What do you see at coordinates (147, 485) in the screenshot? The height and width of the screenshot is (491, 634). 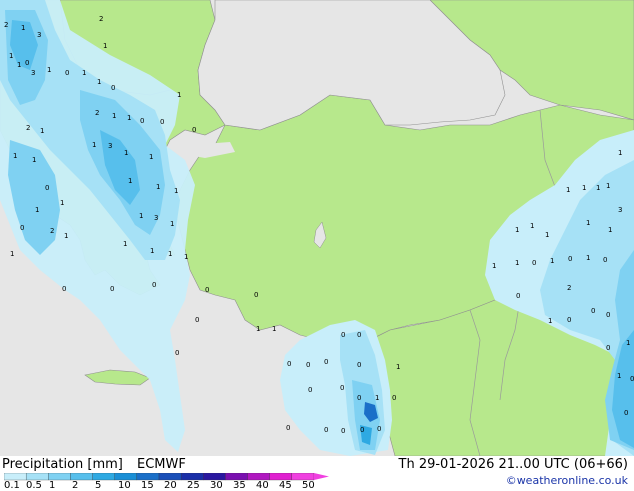 I see `legend-tick-label: 15` at bounding box center [147, 485].